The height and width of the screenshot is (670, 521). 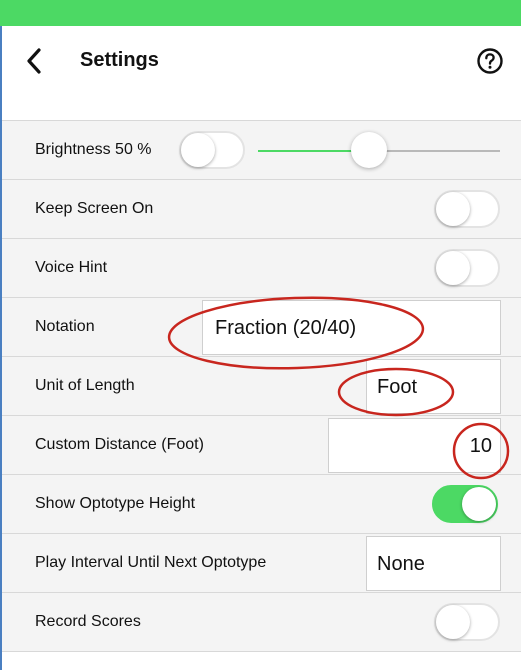 I want to click on record-scores-toggle, so click(x=467, y=622).